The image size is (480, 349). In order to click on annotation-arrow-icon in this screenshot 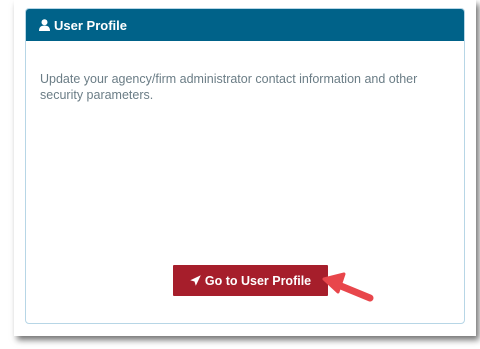, I will do `click(348, 287)`.